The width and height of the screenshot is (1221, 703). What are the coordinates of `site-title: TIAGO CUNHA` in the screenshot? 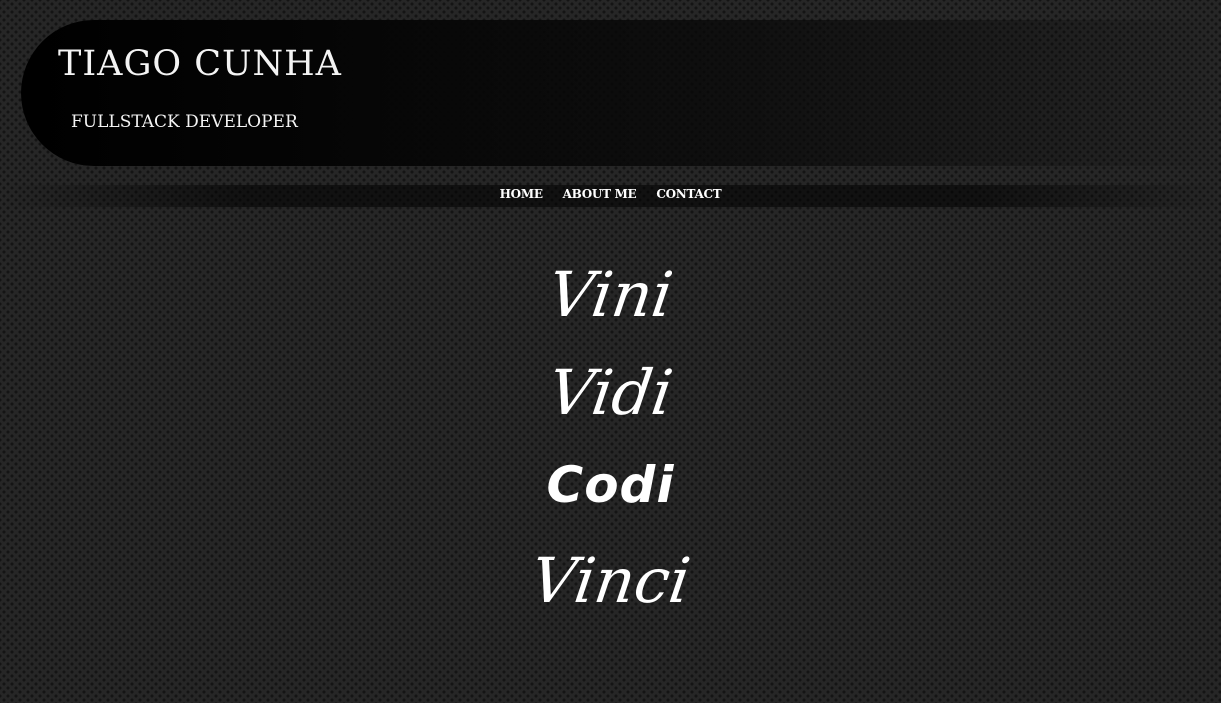 It's located at (200, 64).